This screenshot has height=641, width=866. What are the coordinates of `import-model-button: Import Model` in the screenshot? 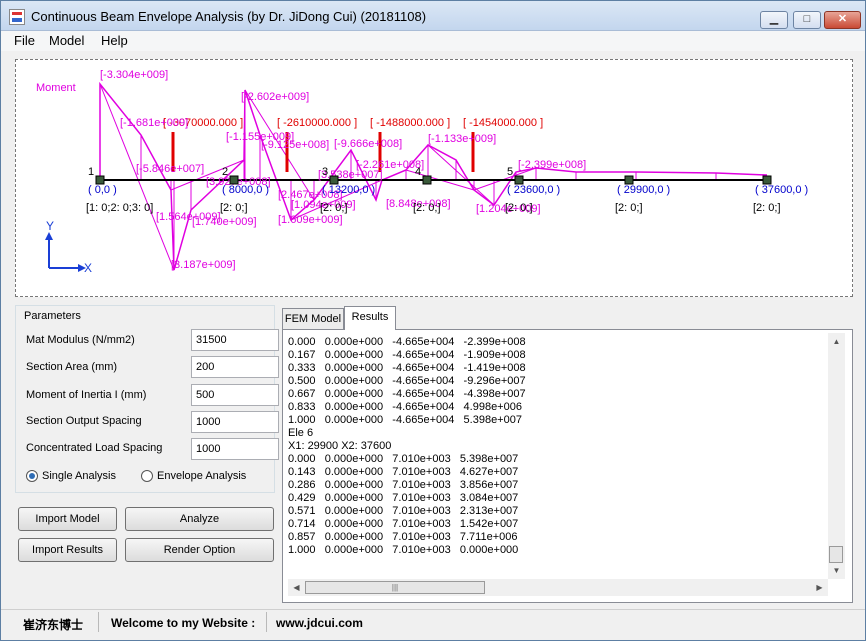 It's located at (67, 519).